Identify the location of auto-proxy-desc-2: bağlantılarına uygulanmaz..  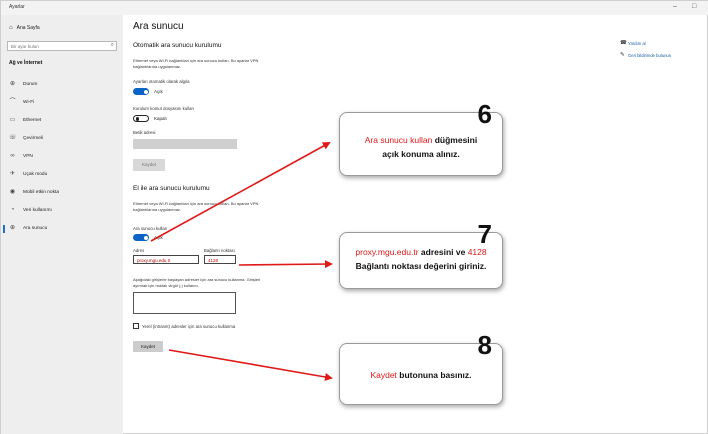
(157, 66).